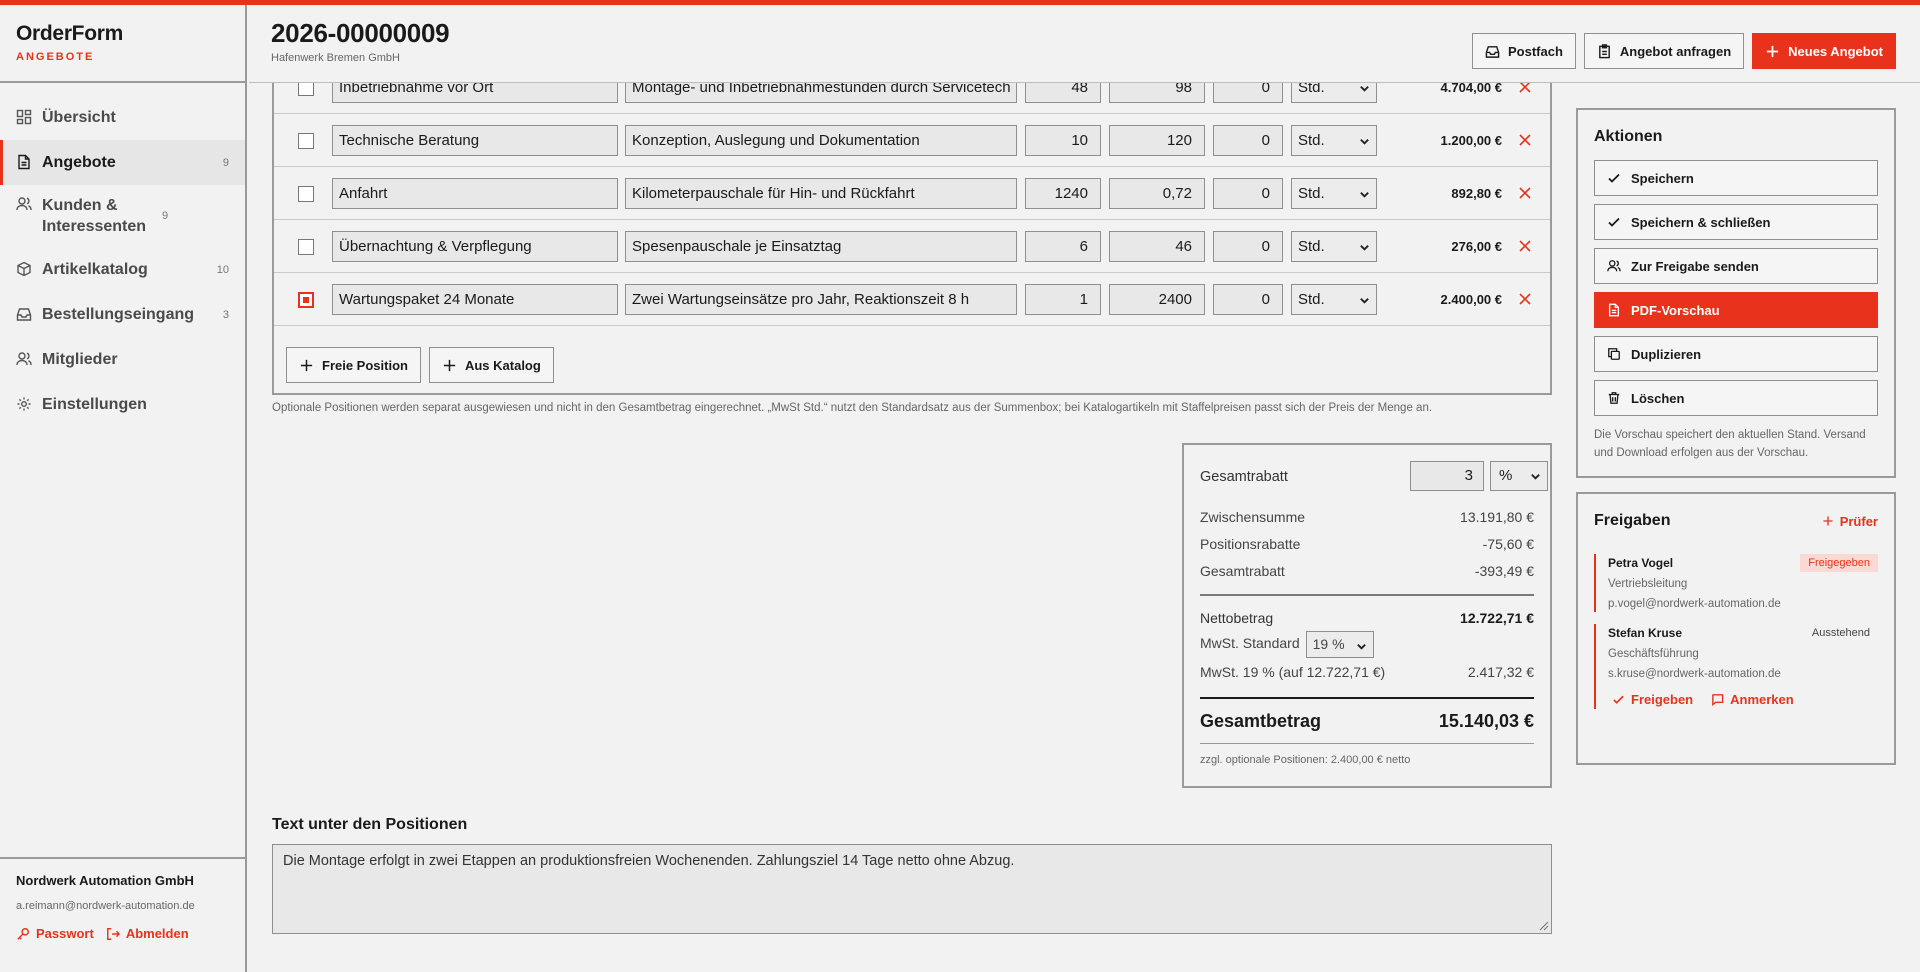 The image size is (1920, 972). I want to click on password-link: Passwort, so click(55, 933).